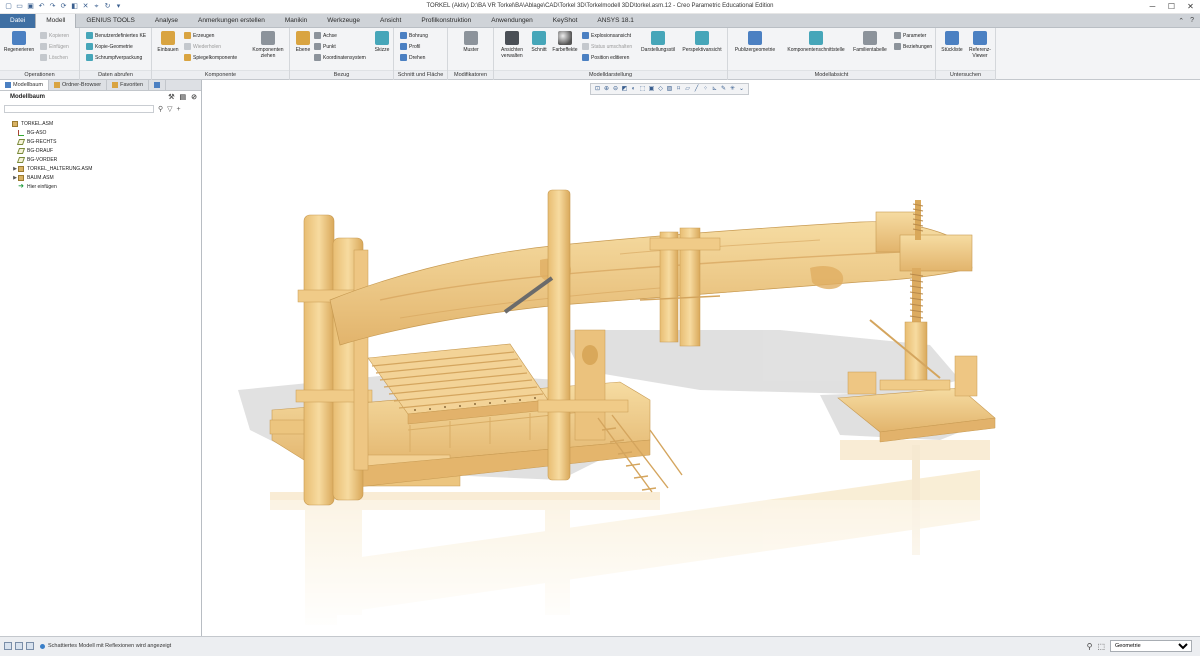  What do you see at coordinates (109, 46) in the screenshot?
I see `copy-geometry-button: Kopie-Geometrie` at bounding box center [109, 46].